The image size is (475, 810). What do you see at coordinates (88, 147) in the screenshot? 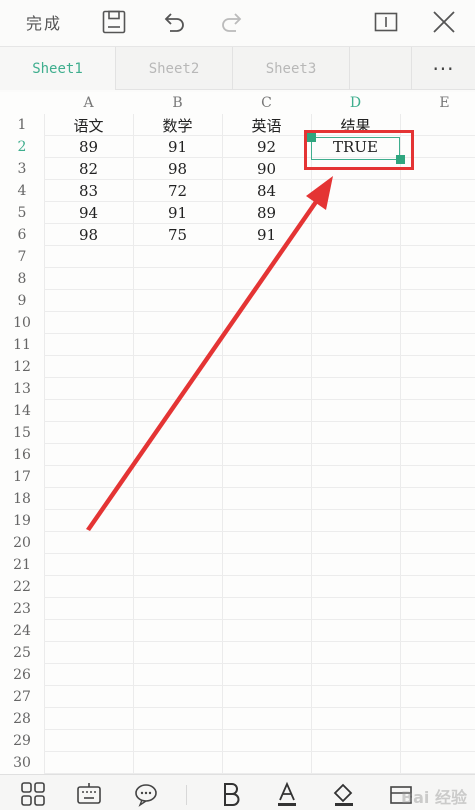
I see `cell-a2: 89` at bounding box center [88, 147].